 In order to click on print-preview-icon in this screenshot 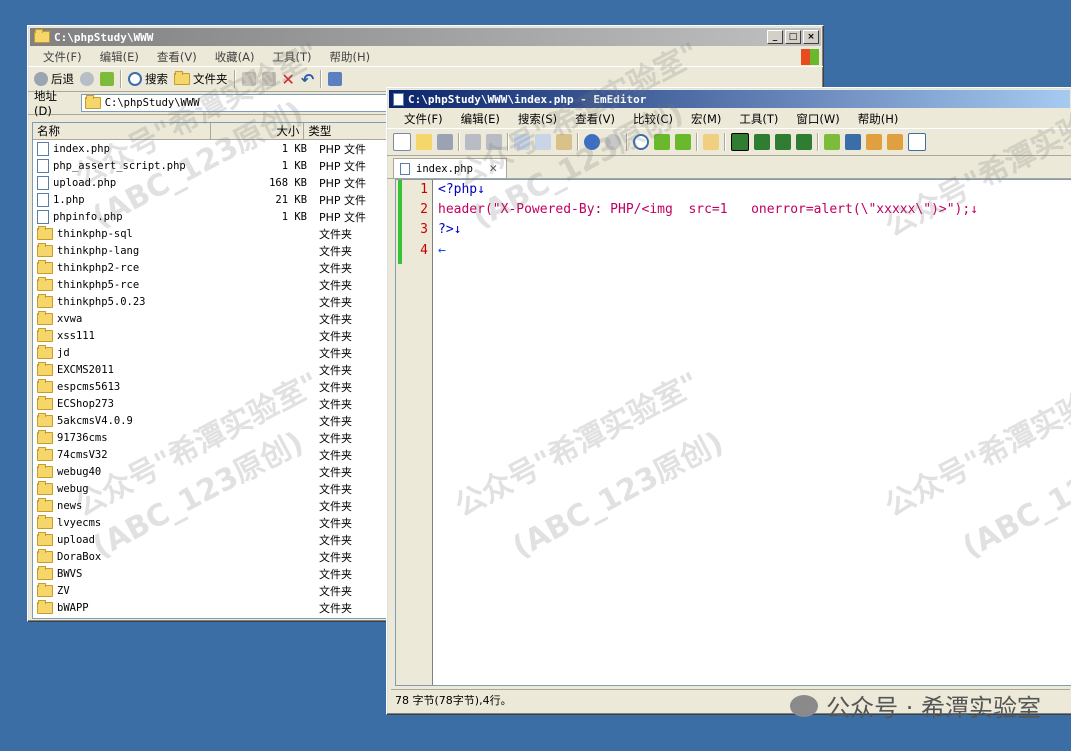, I will do `click(494, 142)`.